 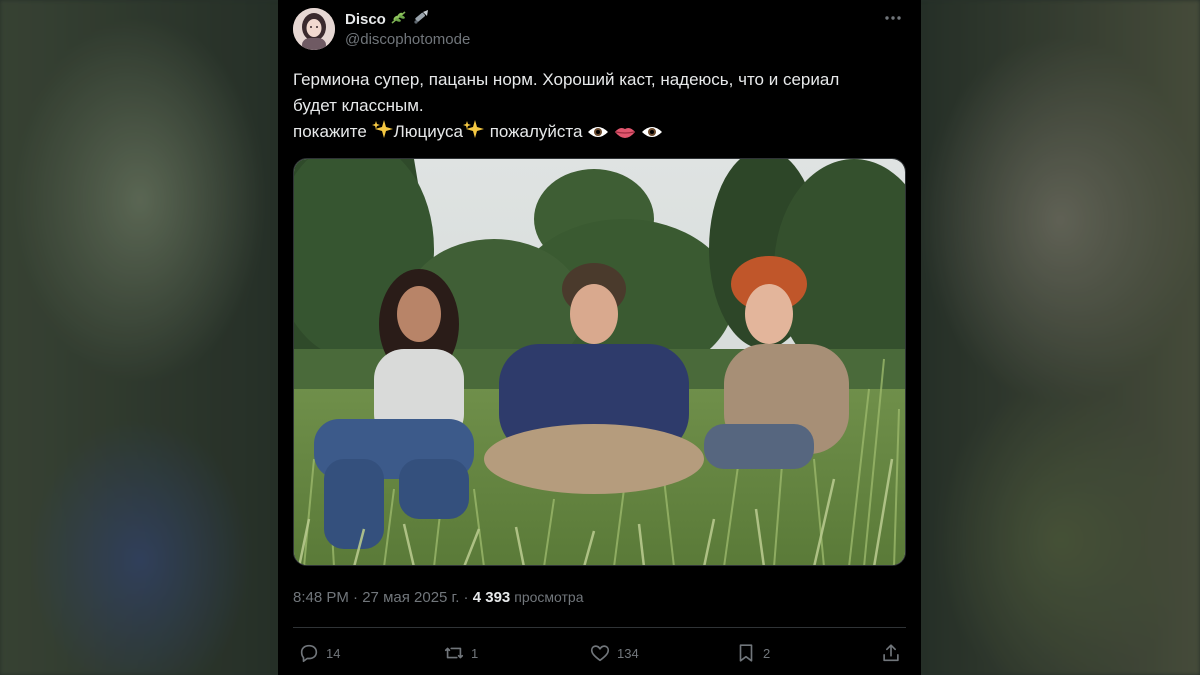 I want to click on reply-button: 14, so click(x=319, y=653).